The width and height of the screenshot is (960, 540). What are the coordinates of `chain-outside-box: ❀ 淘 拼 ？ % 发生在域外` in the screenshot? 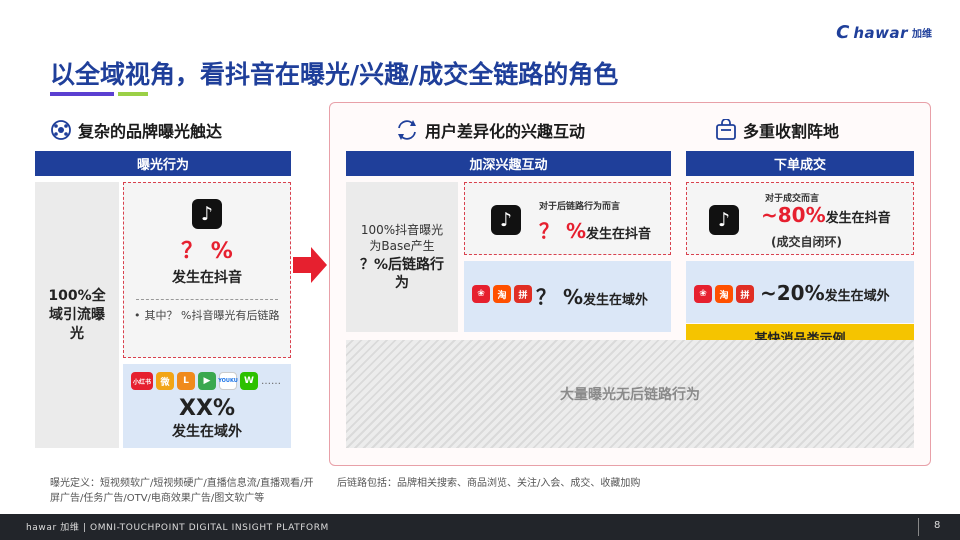 It's located at (567, 296).